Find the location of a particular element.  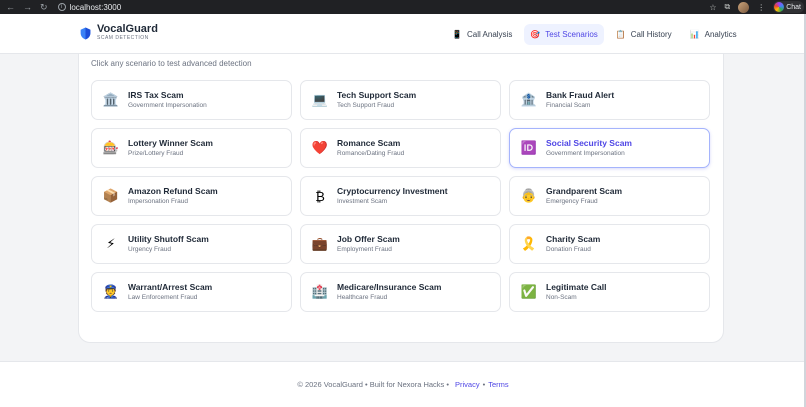

scenario-category: Government Impersonation is located at coordinates (585, 153).